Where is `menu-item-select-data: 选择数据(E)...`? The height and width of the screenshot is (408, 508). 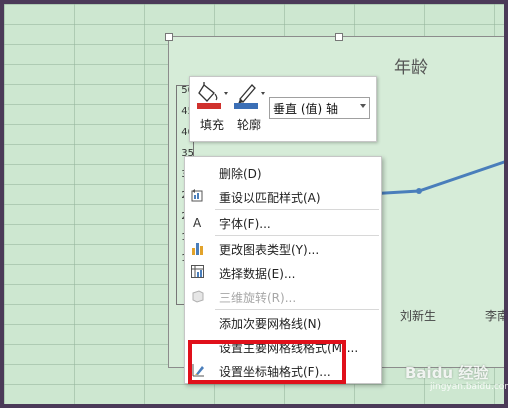
menu-item-select-data: 选择数据(E)... is located at coordinates (283, 272).